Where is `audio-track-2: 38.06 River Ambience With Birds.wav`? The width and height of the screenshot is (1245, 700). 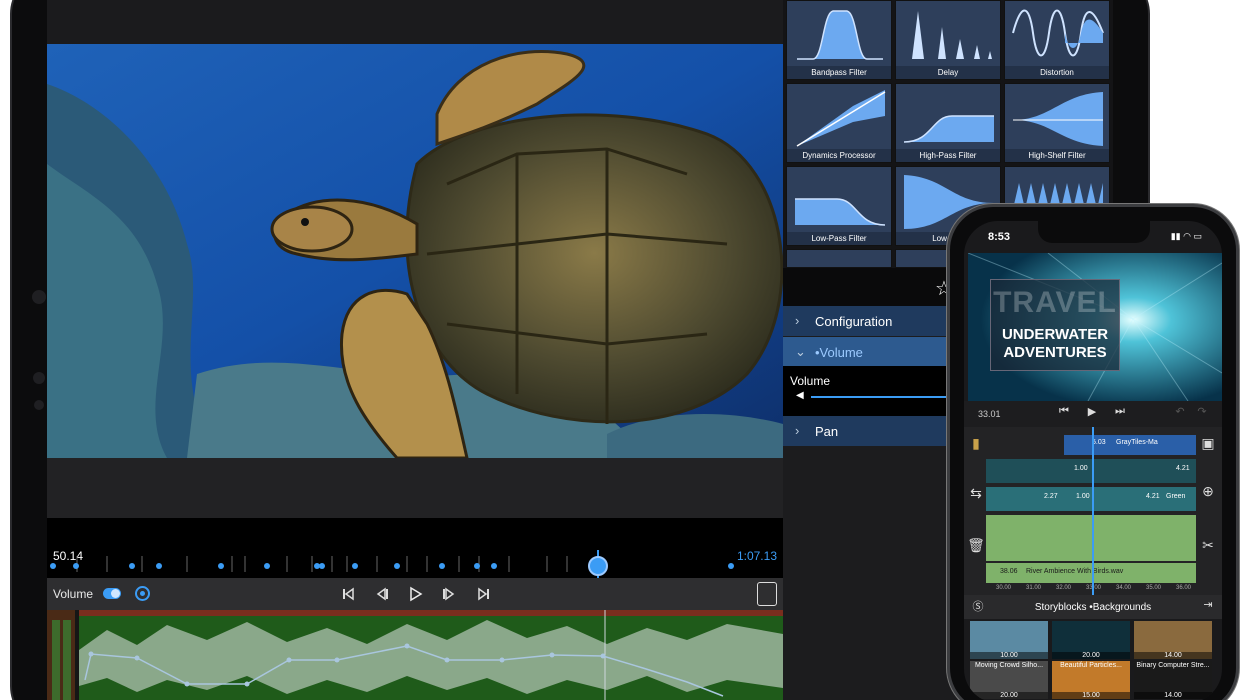
audio-track-2: 38.06 River Ambience With Birds.wav is located at coordinates (1091, 573).